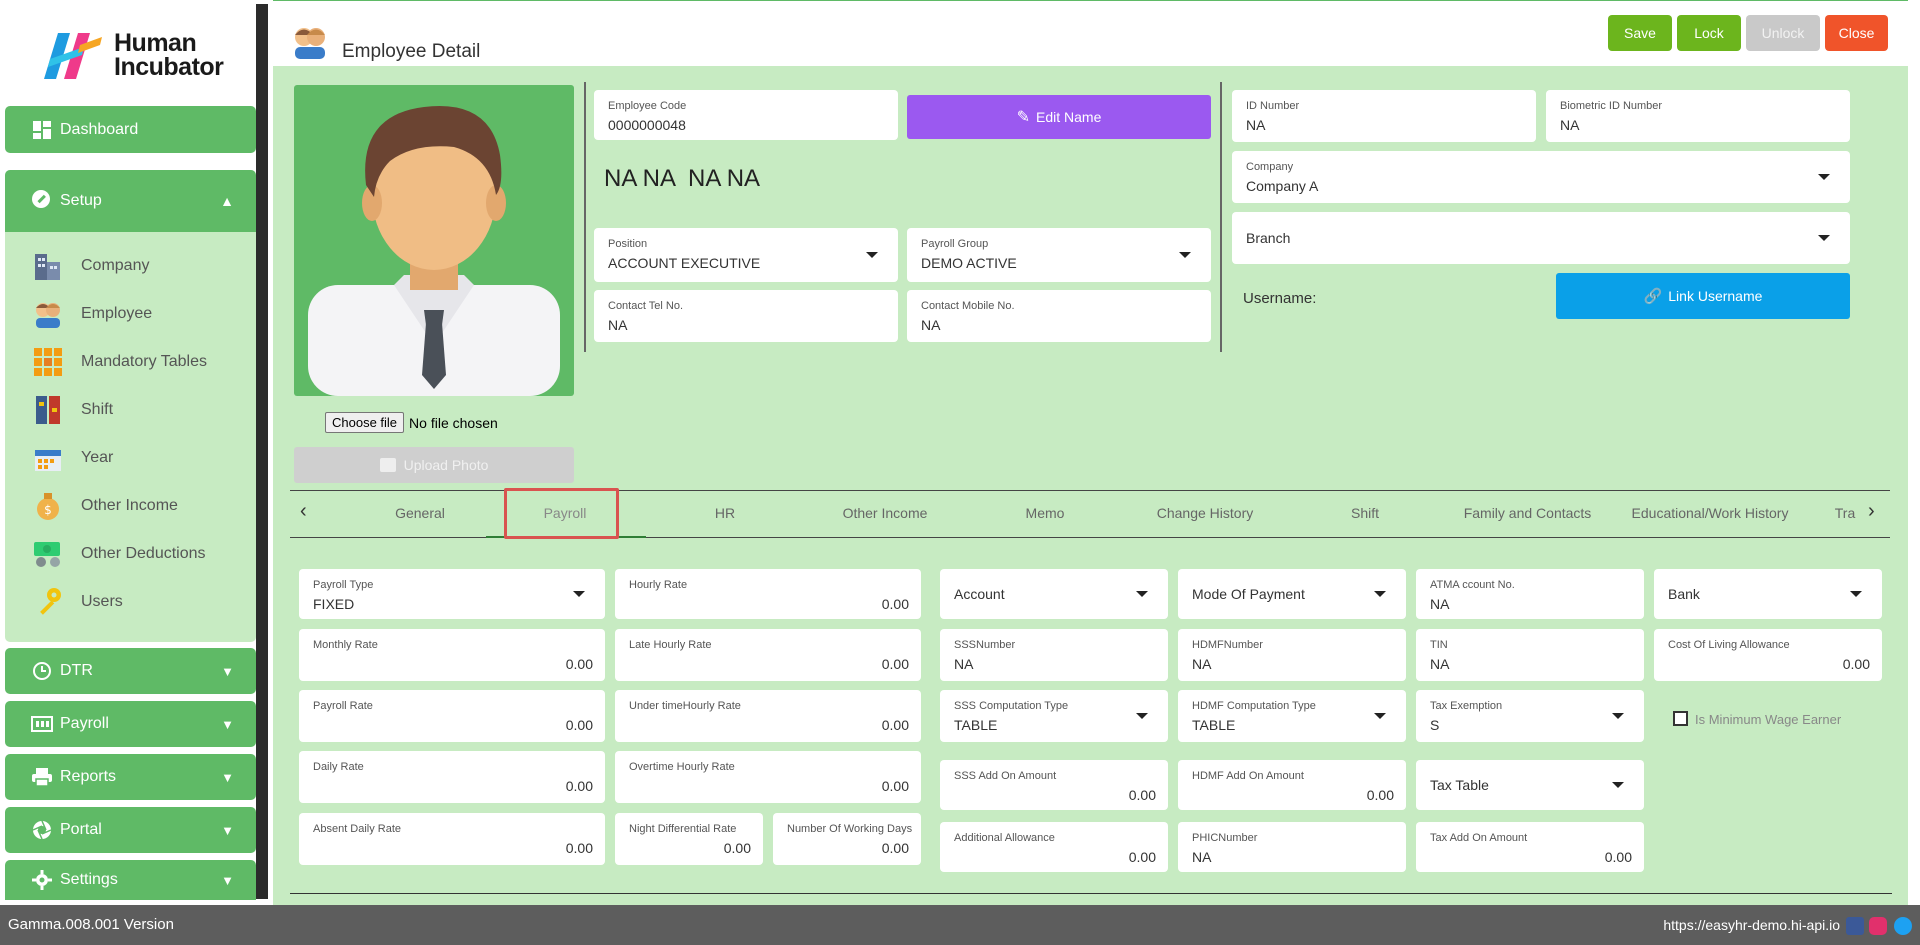 Image resolution: width=1920 pixels, height=945 pixels. What do you see at coordinates (1698, 116) in the screenshot?
I see `biometric-id-field: Biometric ID Number NA` at bounding box center [1698, 116].